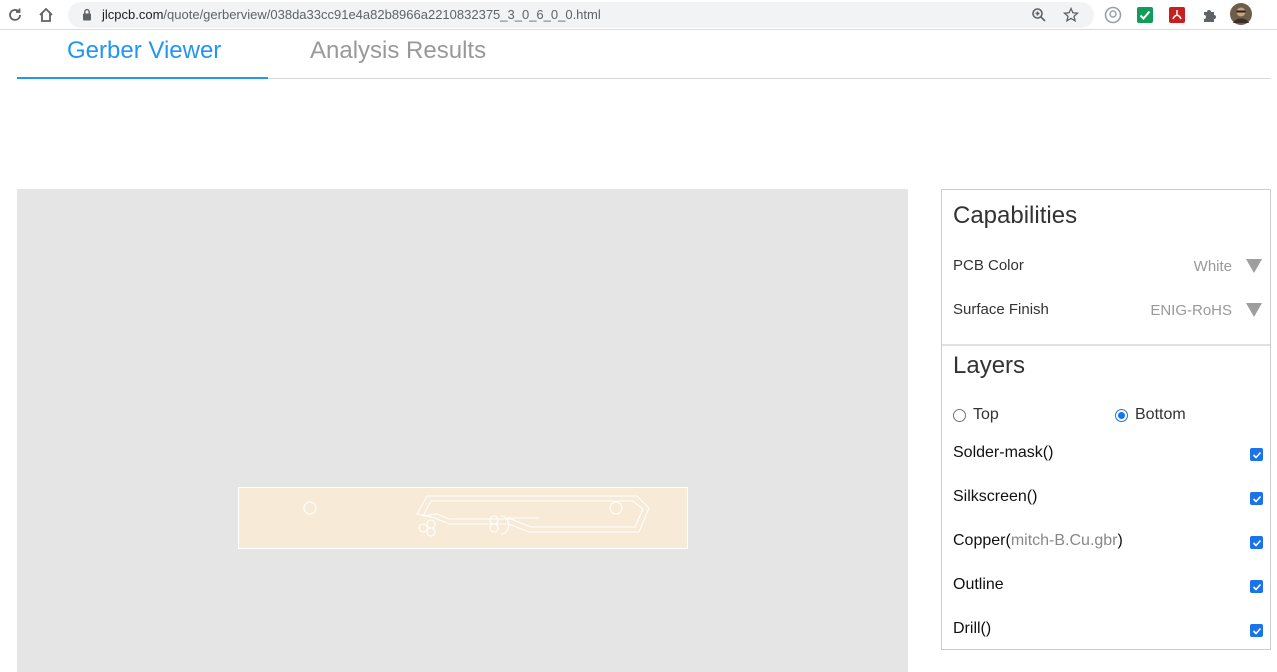  I want to click on layer-solder-mask-label: Solder-mask(), so click(1003, 452).